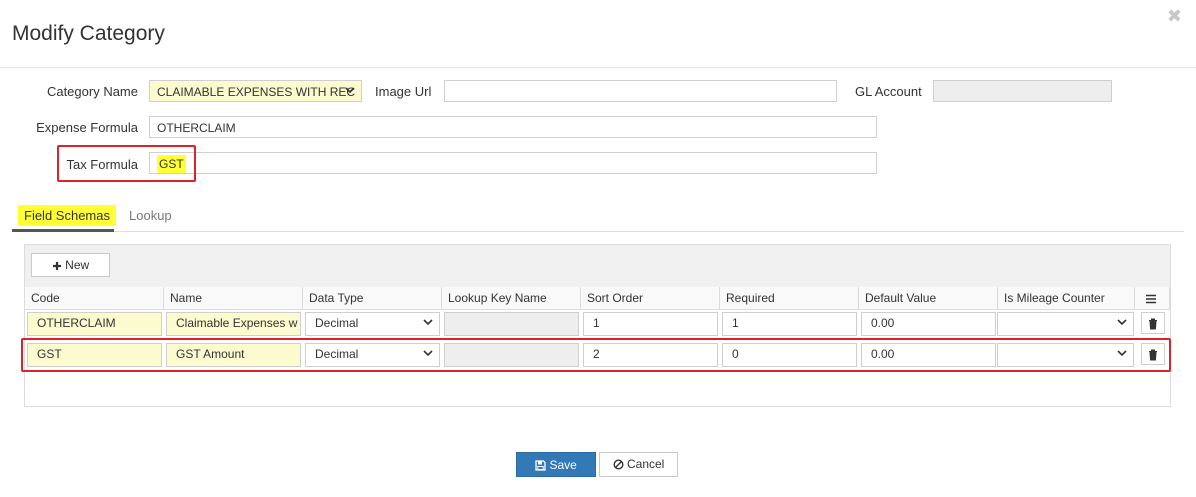 This screenshot has height=497, width=1196. I want to click on new-button-label: New, so click(77, 265).